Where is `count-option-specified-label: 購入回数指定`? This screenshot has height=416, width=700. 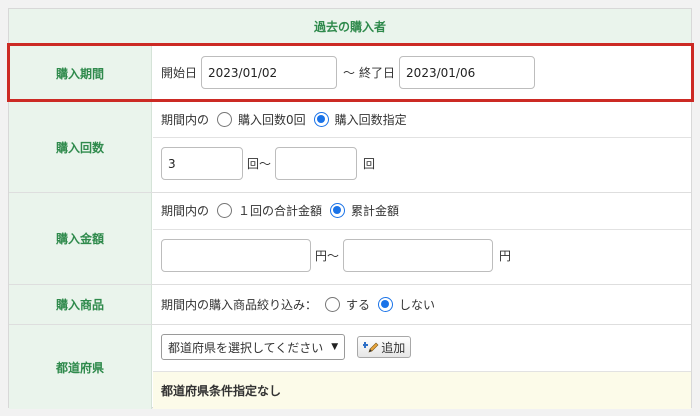 count-option-specified-label: 購入回数指定 is located at coordinates (370, 120).